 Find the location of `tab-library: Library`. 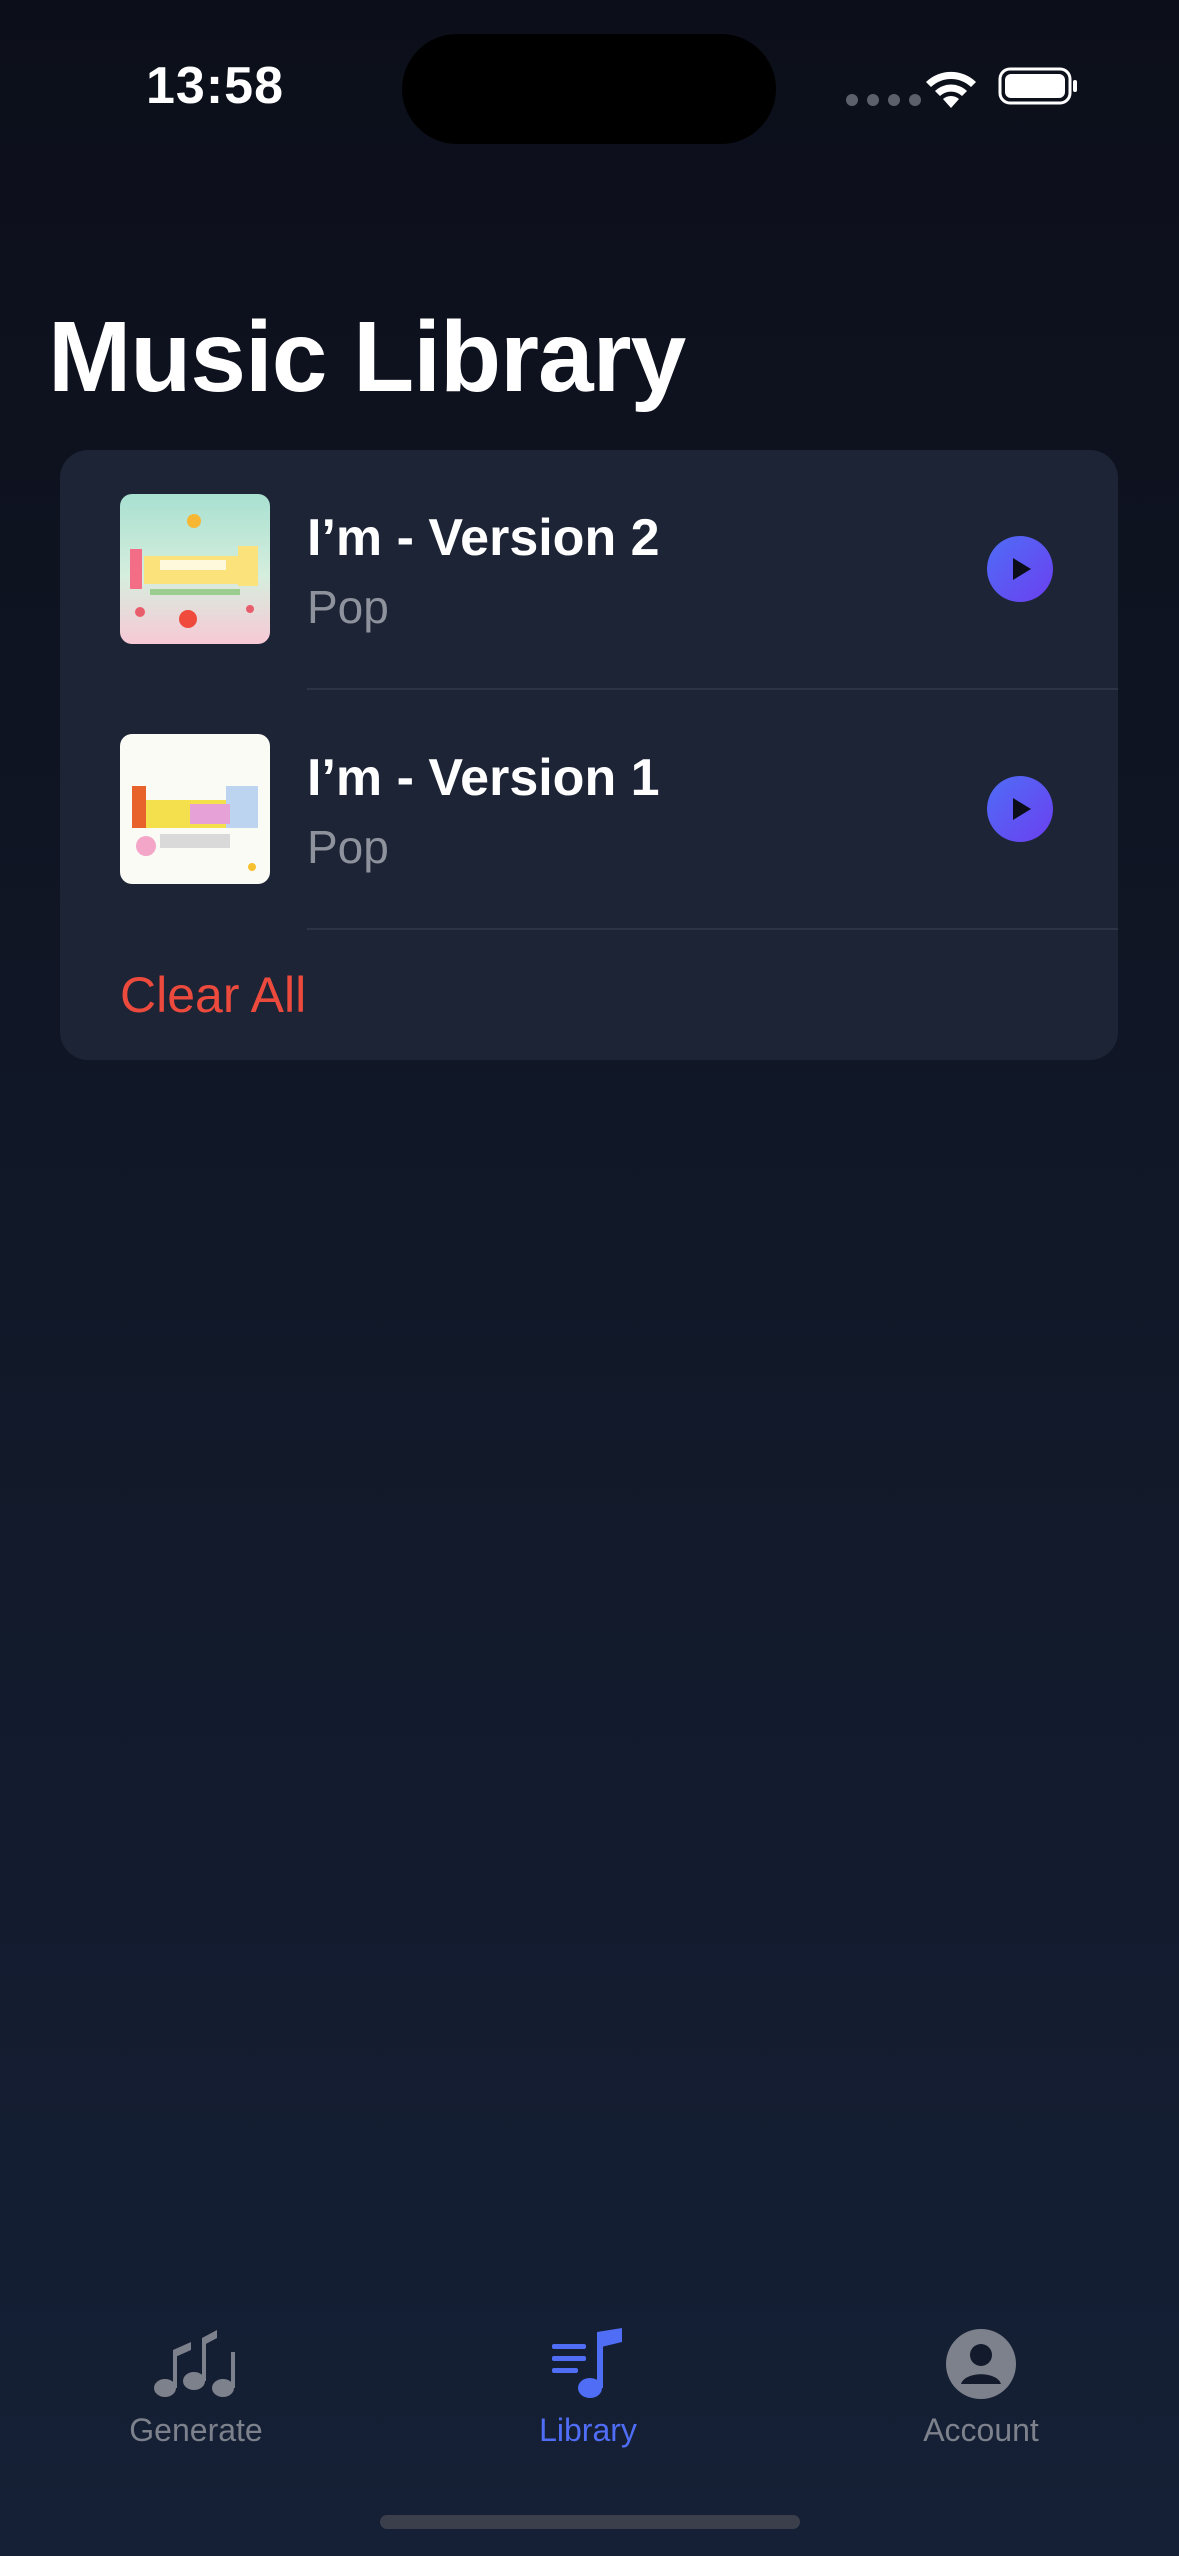

tab-library: Library is located at coordinates (588, 2384).